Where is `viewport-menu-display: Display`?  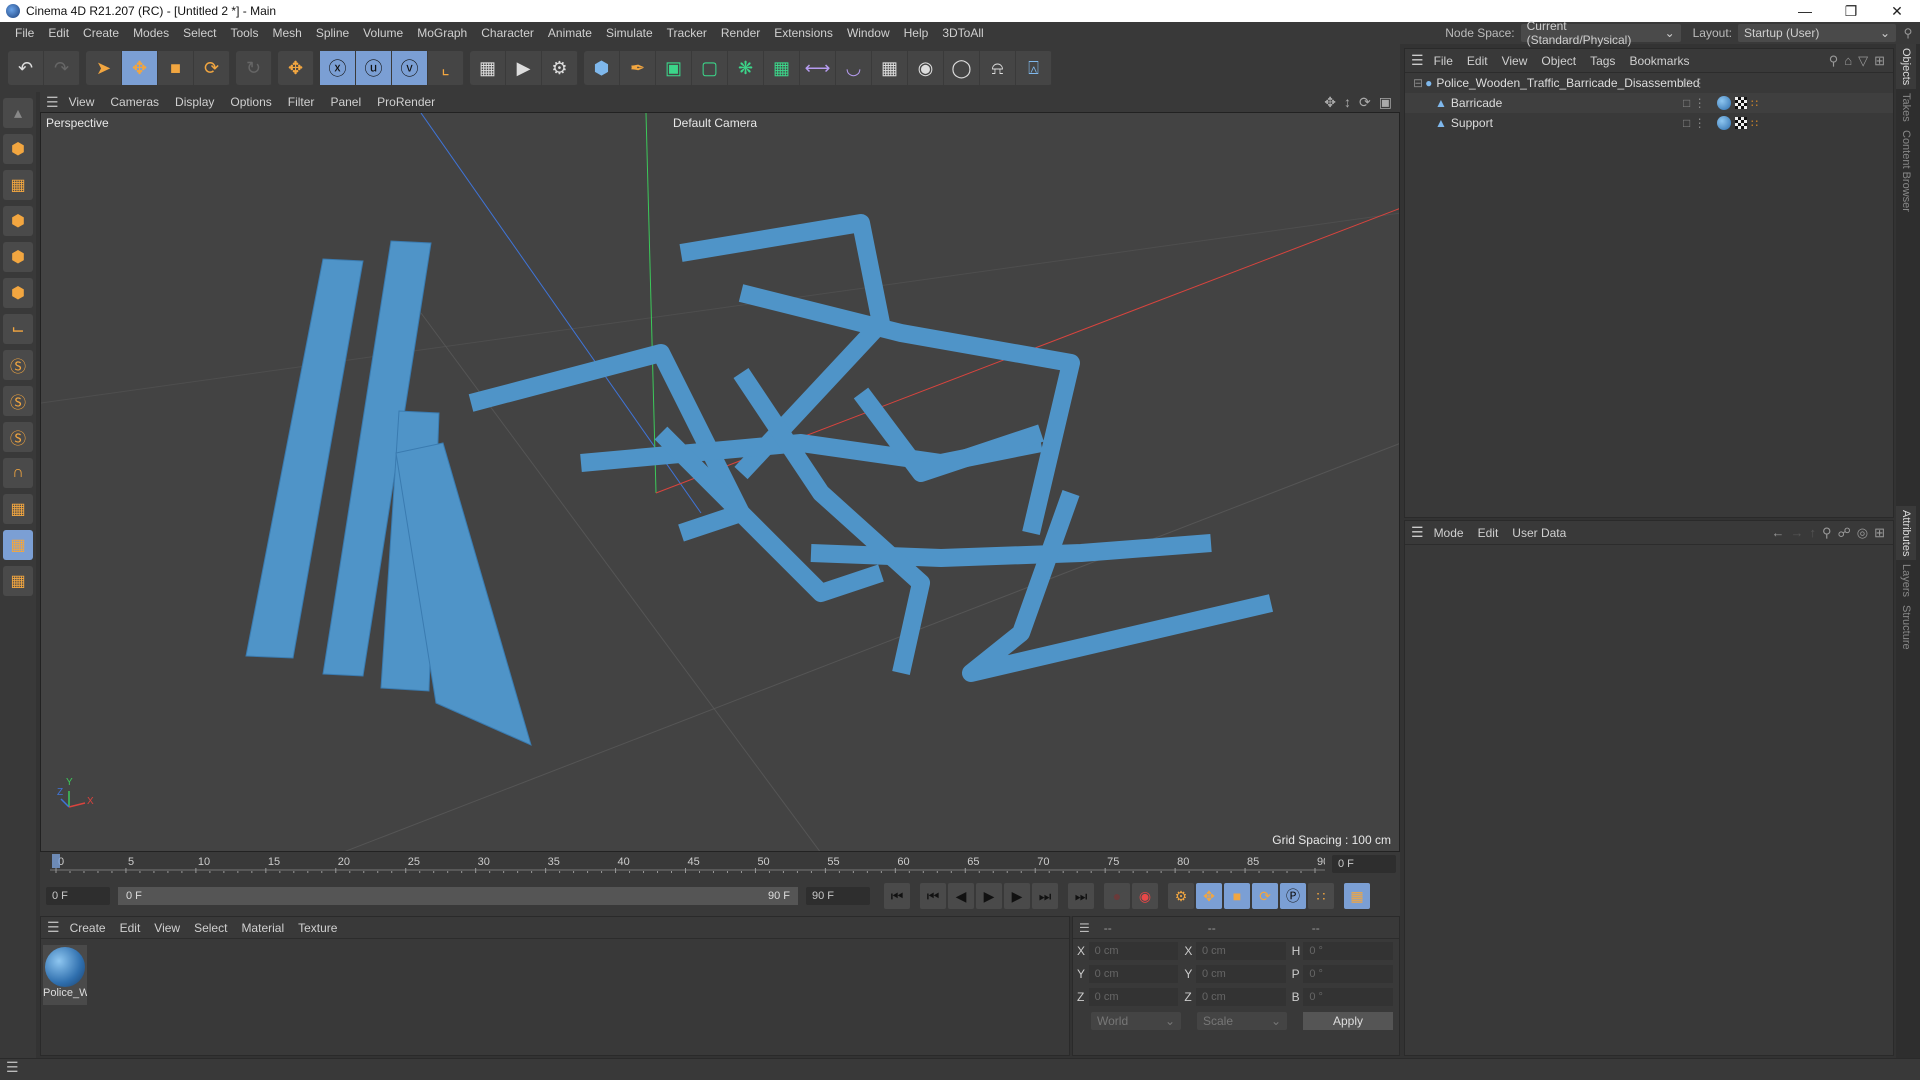
viewport-menu-display: Display is located at coordinates (194, 102).